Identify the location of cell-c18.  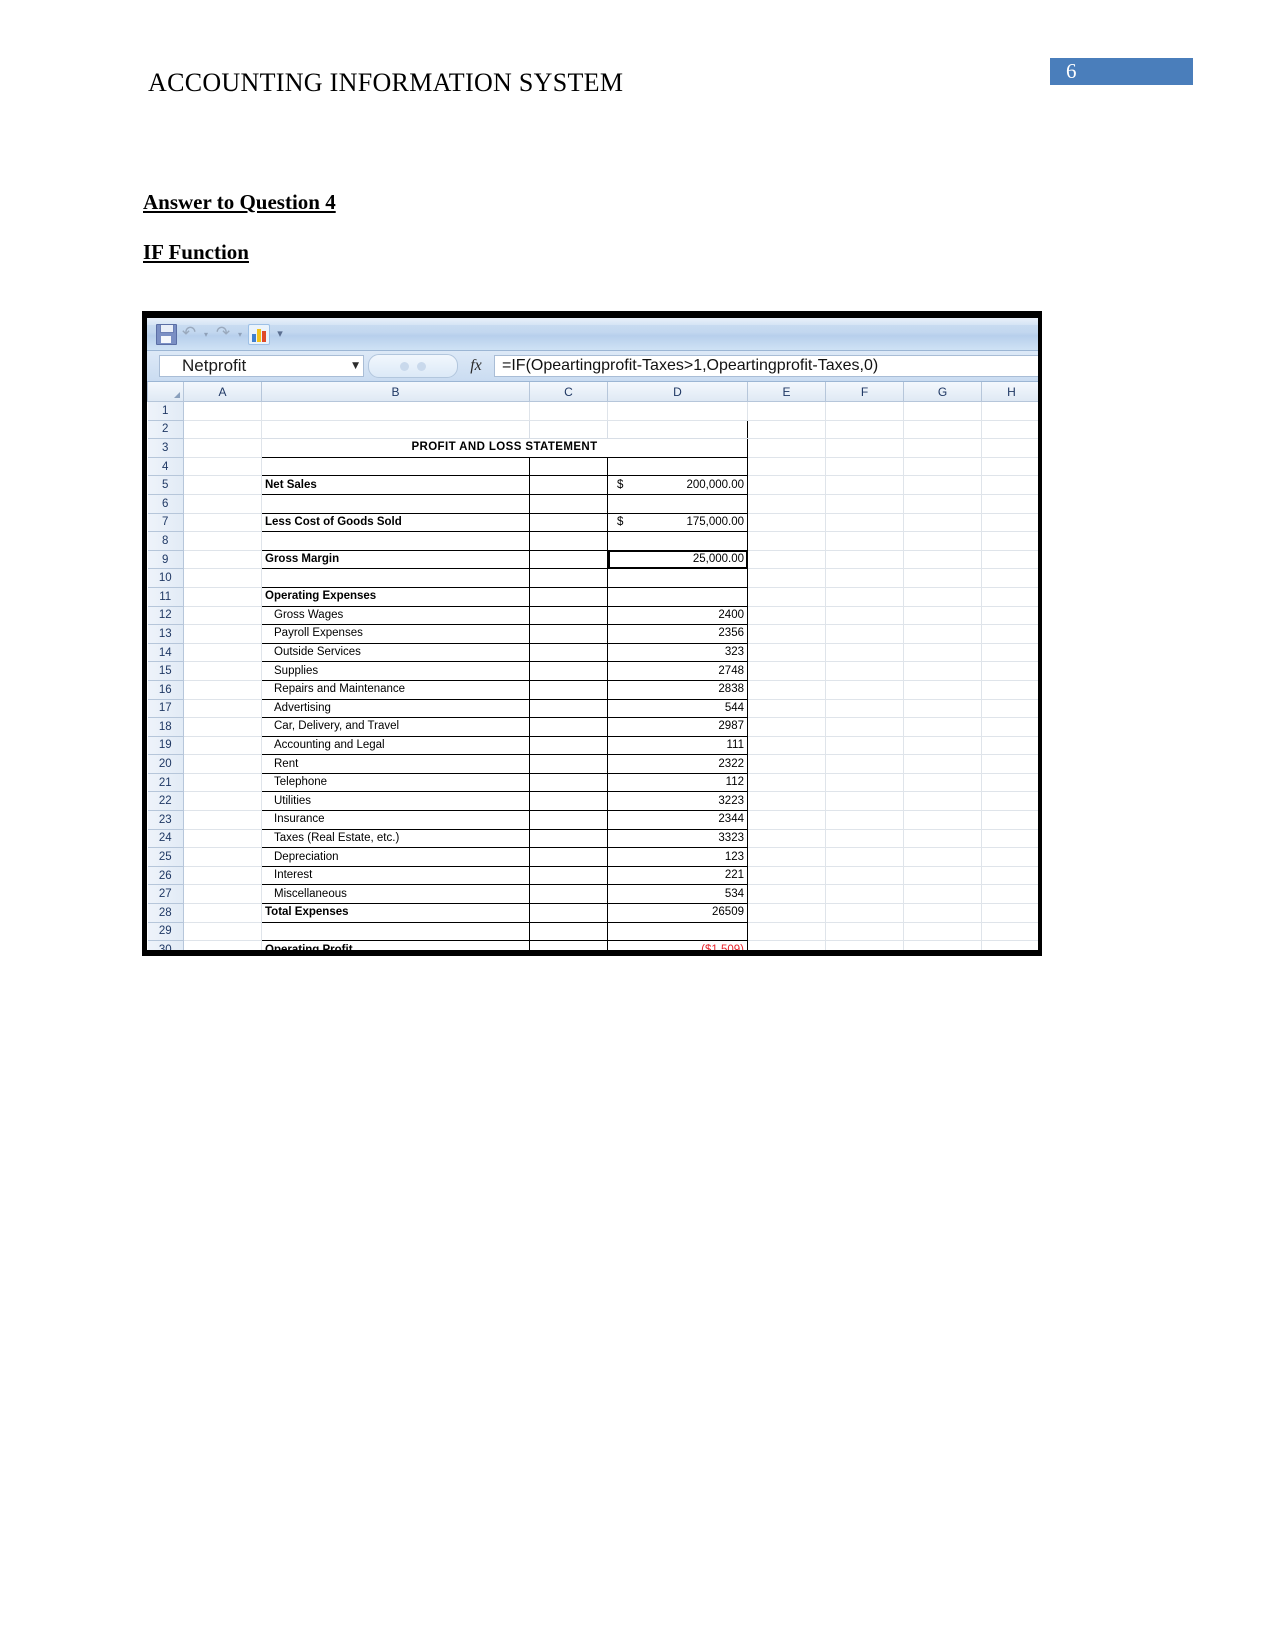
(568, 727).